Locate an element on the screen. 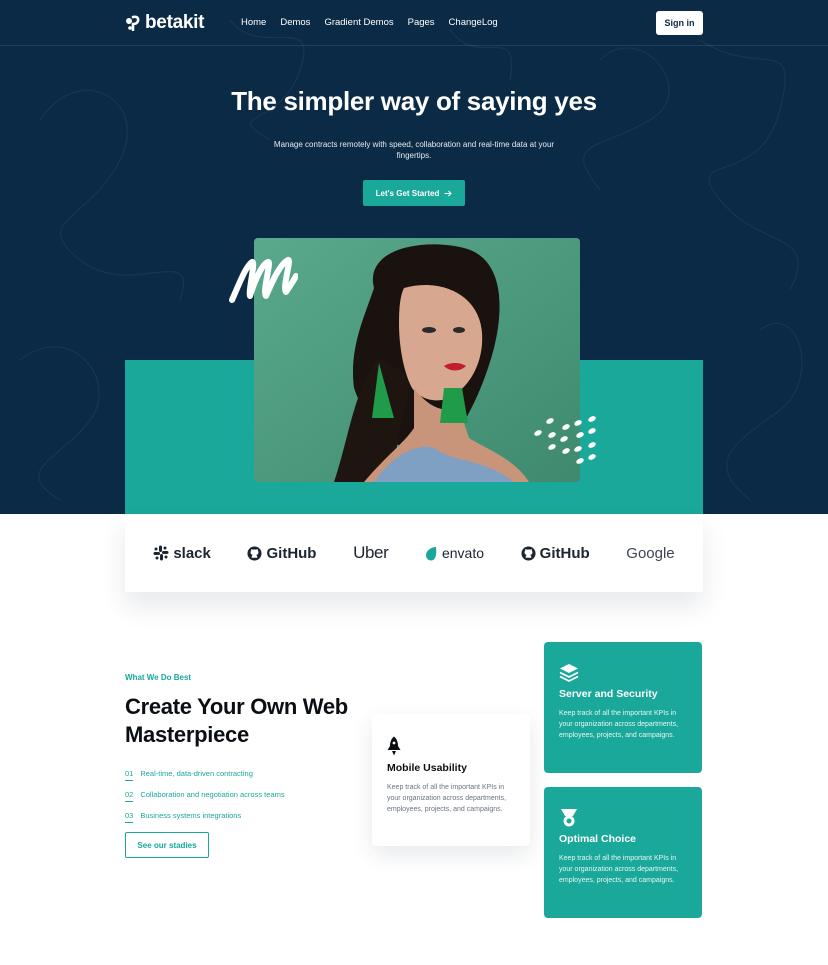 The image size is (828, 965). brand-google: Google is located at coordinates (650, 553).